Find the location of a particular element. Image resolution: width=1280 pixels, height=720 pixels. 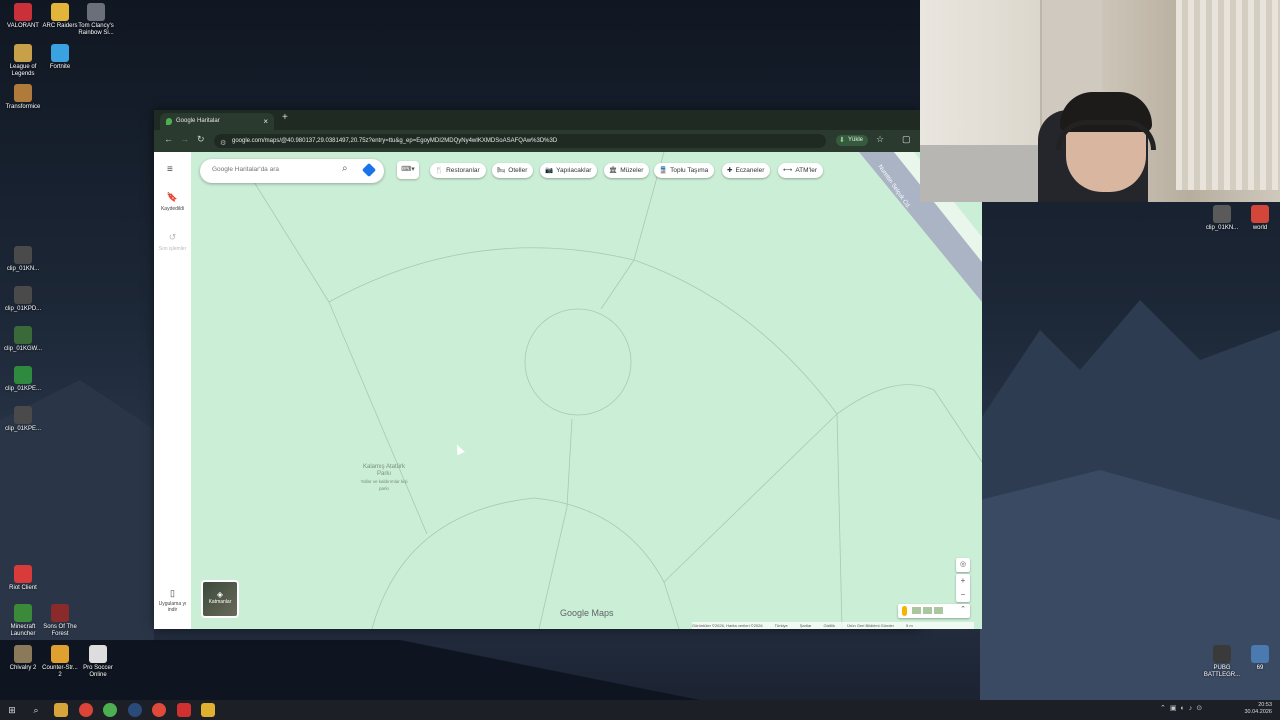

desktop-icon-label: Fortnite is located at coordinates (60, 67).